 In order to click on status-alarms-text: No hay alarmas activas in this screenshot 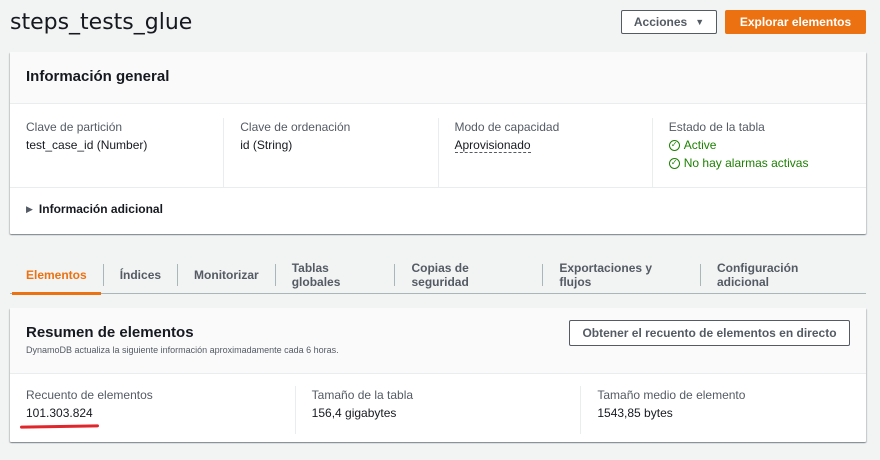, I will do `click(746, 163)`.